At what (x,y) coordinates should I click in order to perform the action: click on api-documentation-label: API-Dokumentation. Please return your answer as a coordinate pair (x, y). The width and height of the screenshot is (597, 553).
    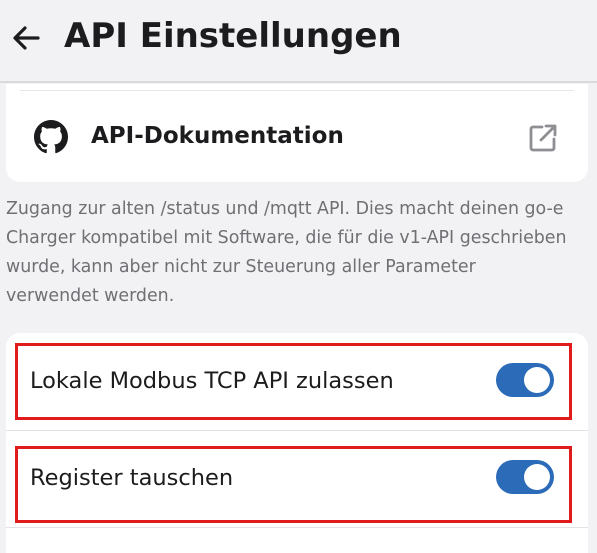
    Looking at the image, I should click on (217, 136).